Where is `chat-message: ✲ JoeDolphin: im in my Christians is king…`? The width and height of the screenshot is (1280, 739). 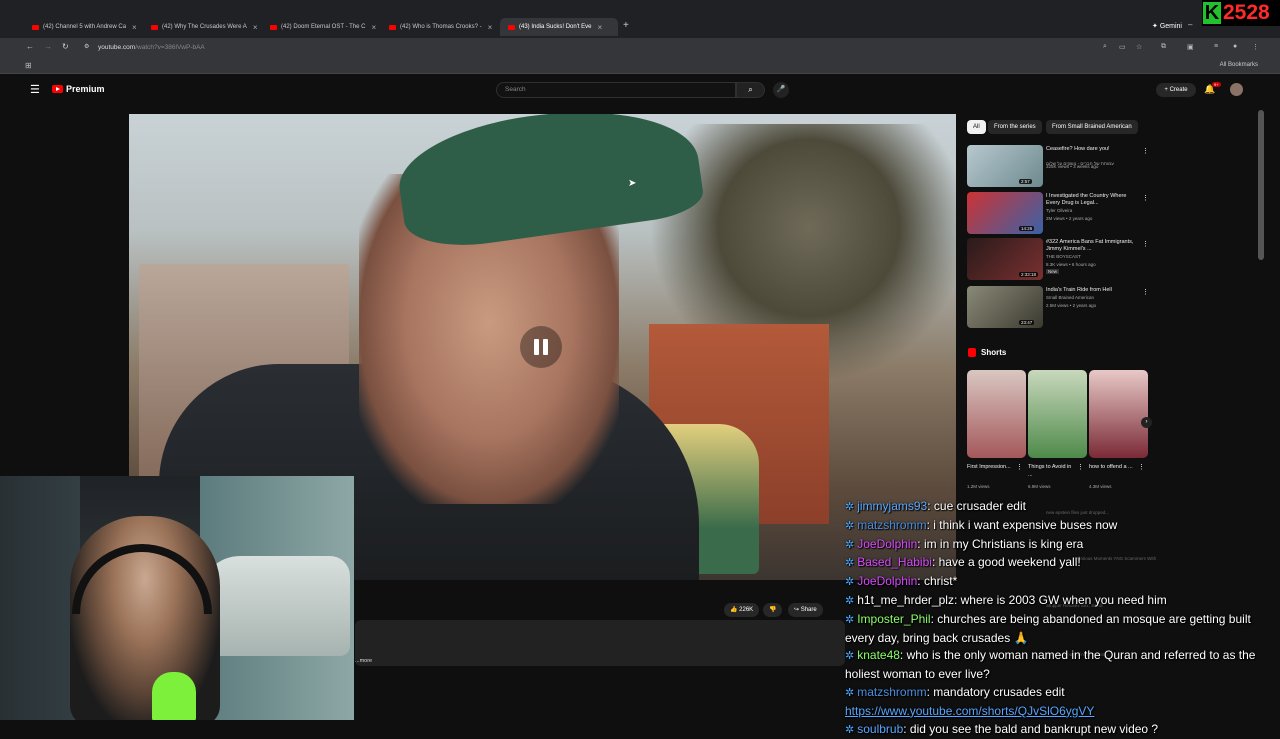
chat-message: ✲ JoeDolphin: im in my Christians is king… is located at coordinates (964, 543).